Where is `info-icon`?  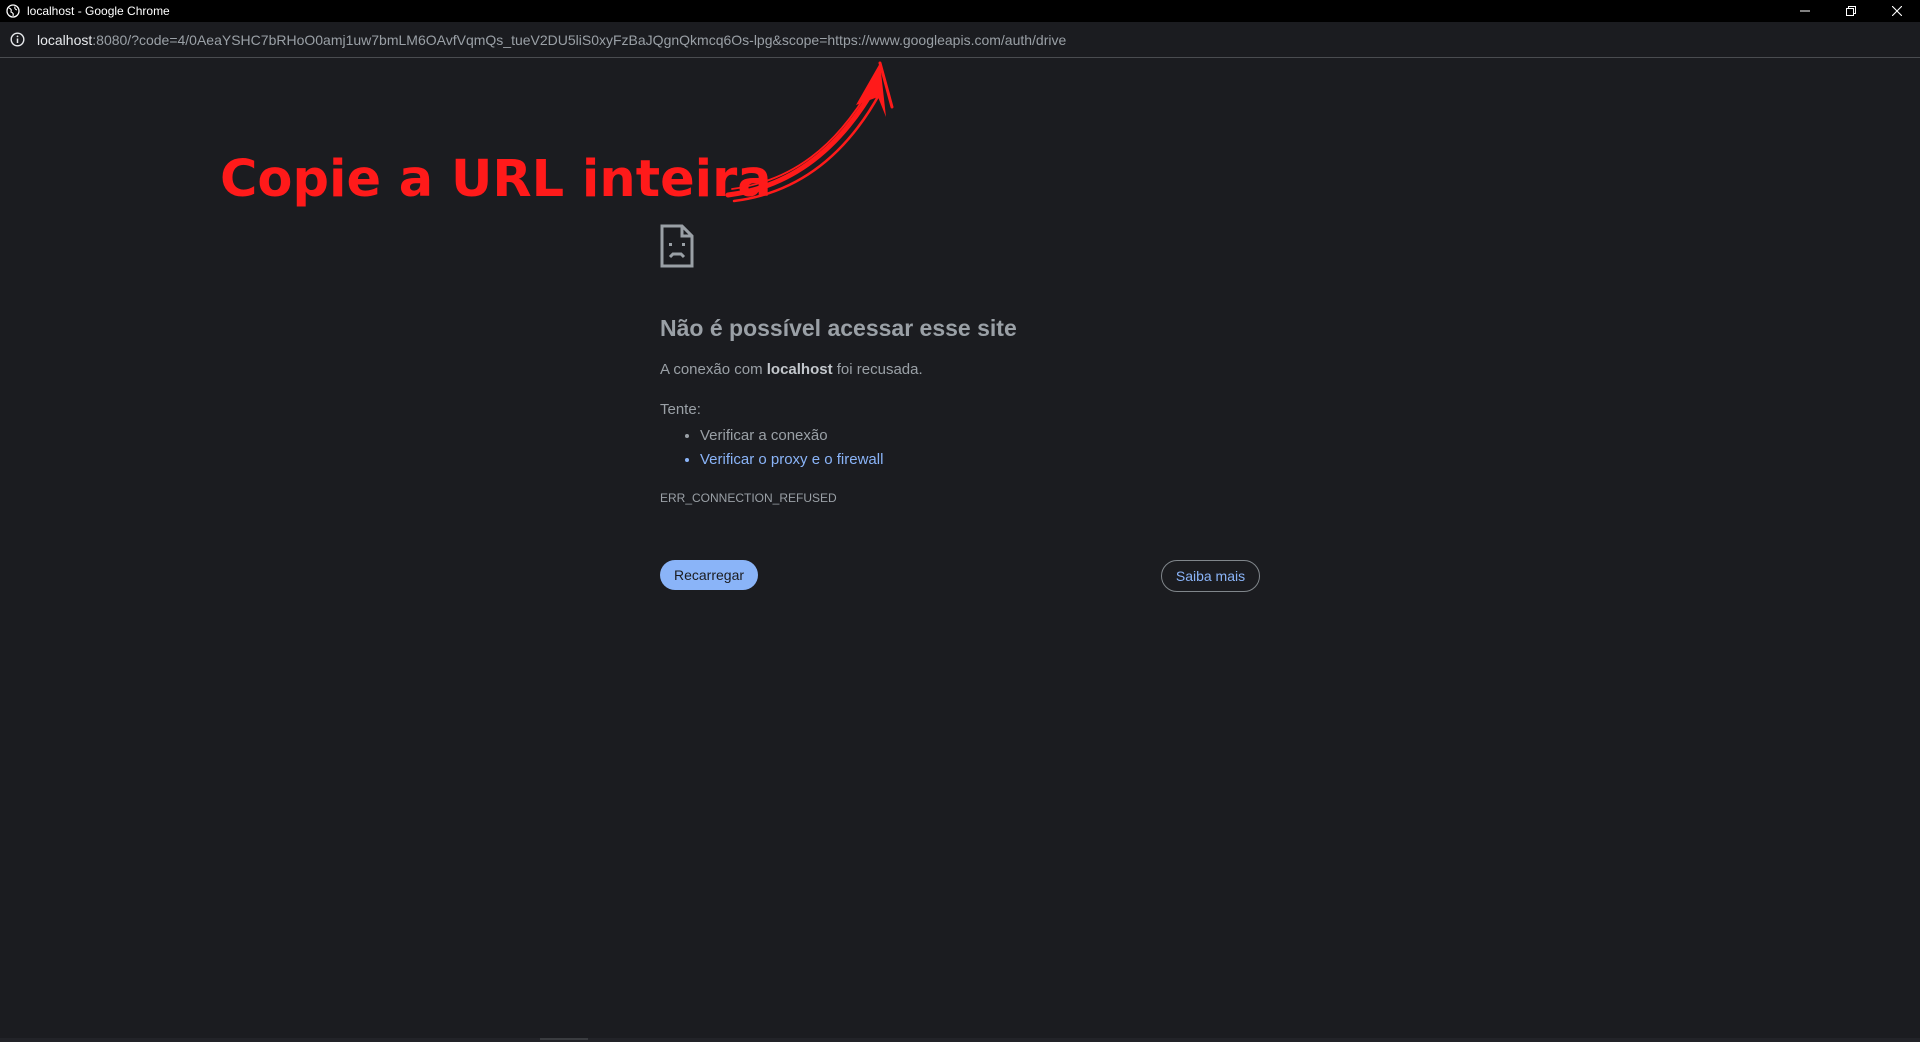
info-icon is located at coordinates (17, 39).